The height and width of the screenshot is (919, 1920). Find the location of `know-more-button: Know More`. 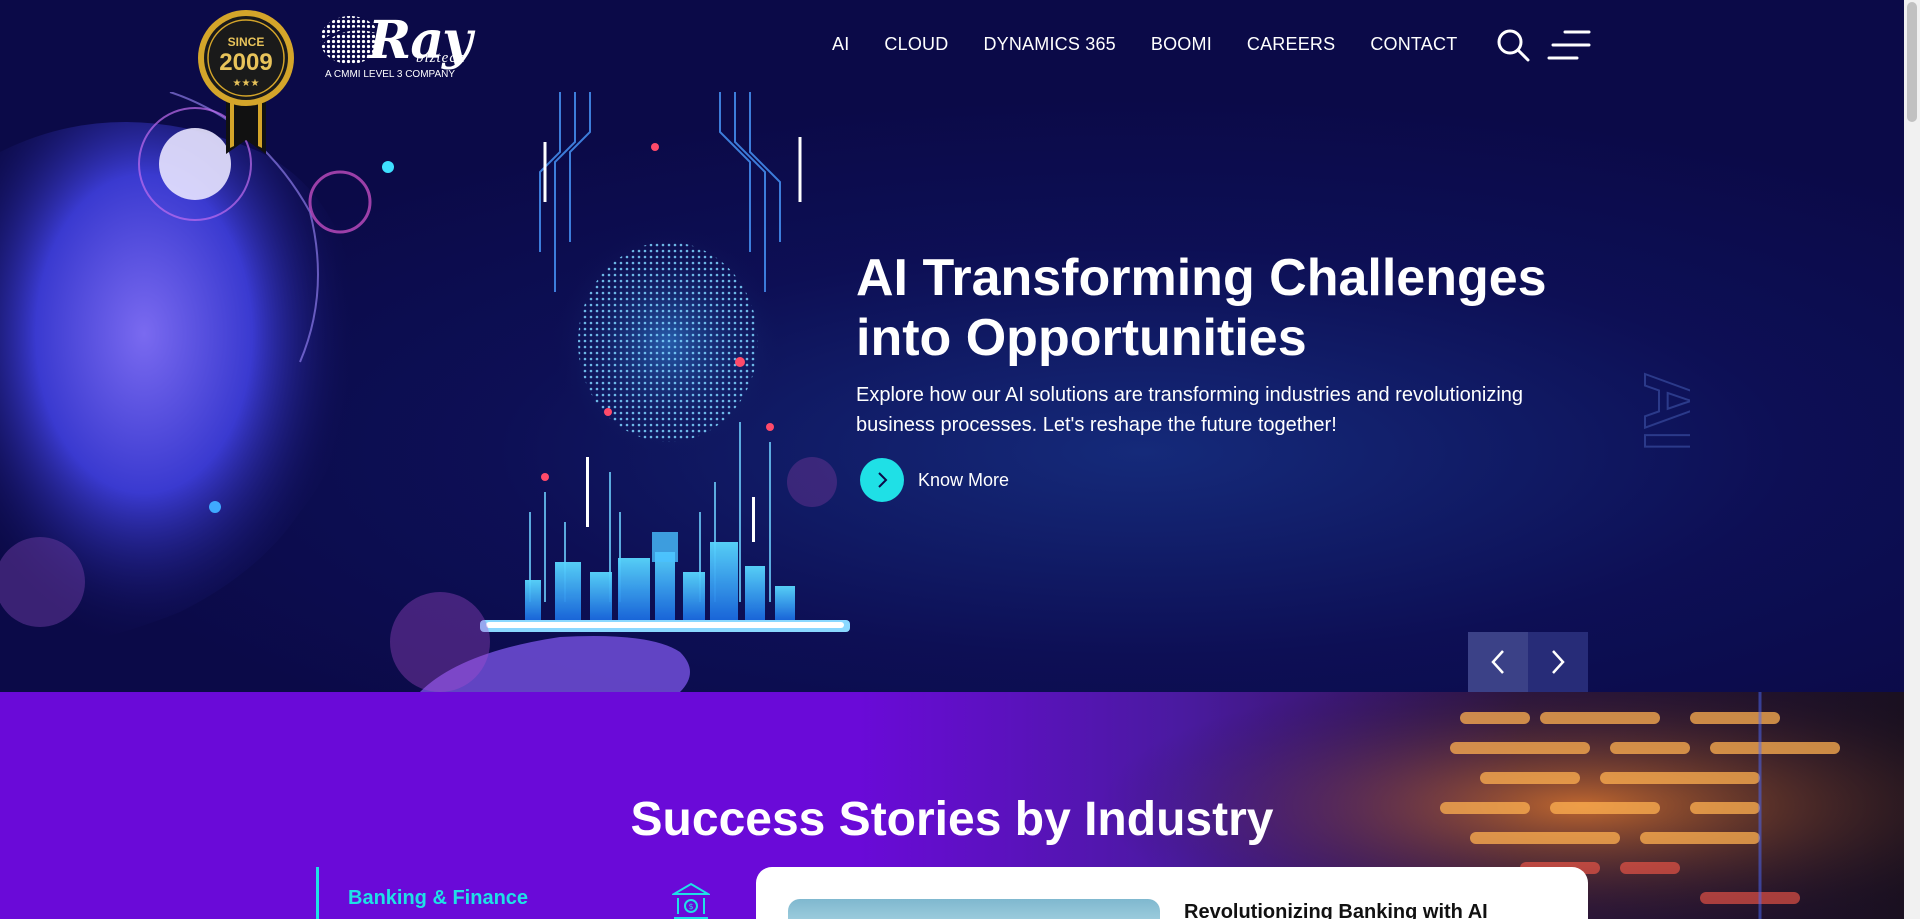

know-more-button: Know More is located at coordinates (934, 480).